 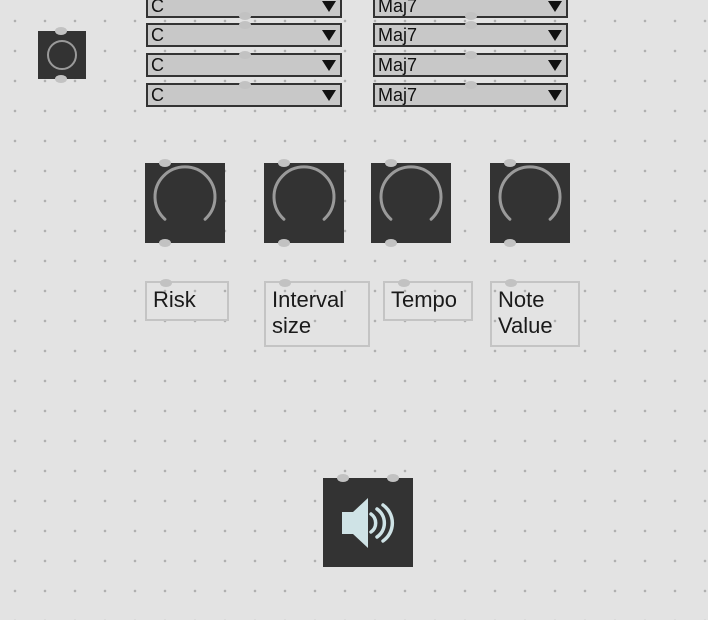 I want to click on toggle-button, so click(x=62, y=55).